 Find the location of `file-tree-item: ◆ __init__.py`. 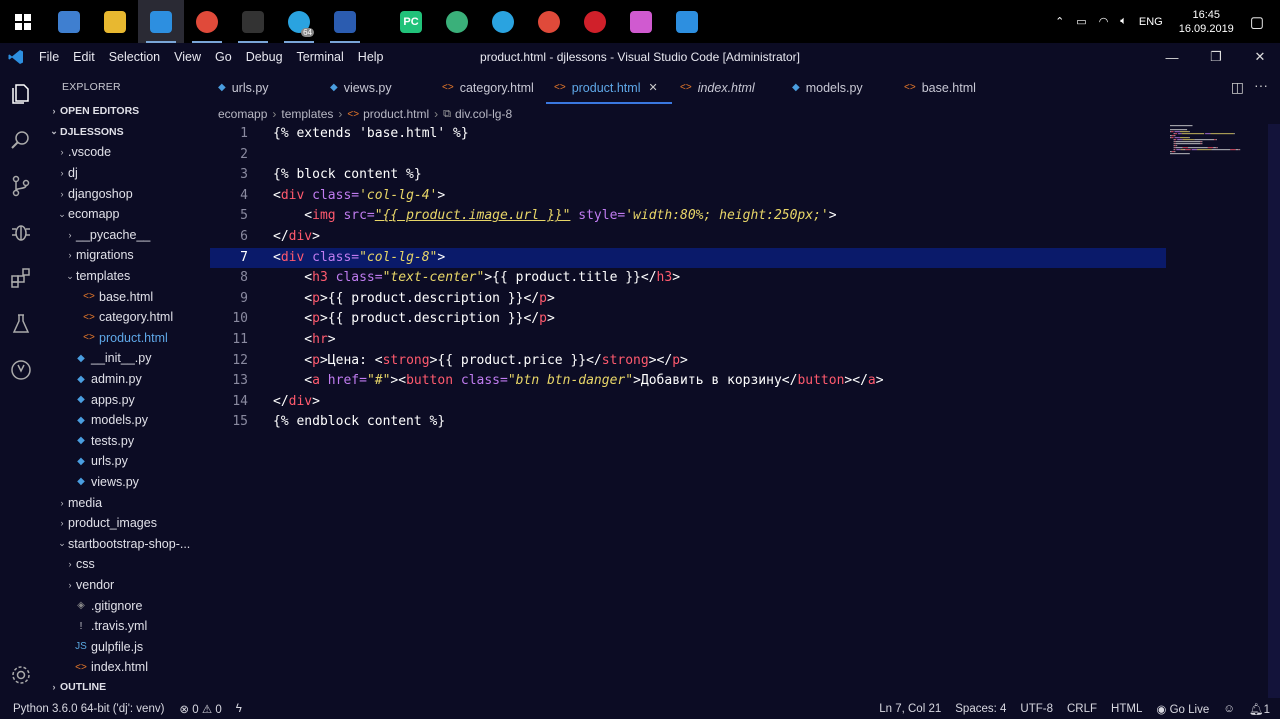

file-tree-item: ◆ __init__.py is located at coordinates (126, 358).